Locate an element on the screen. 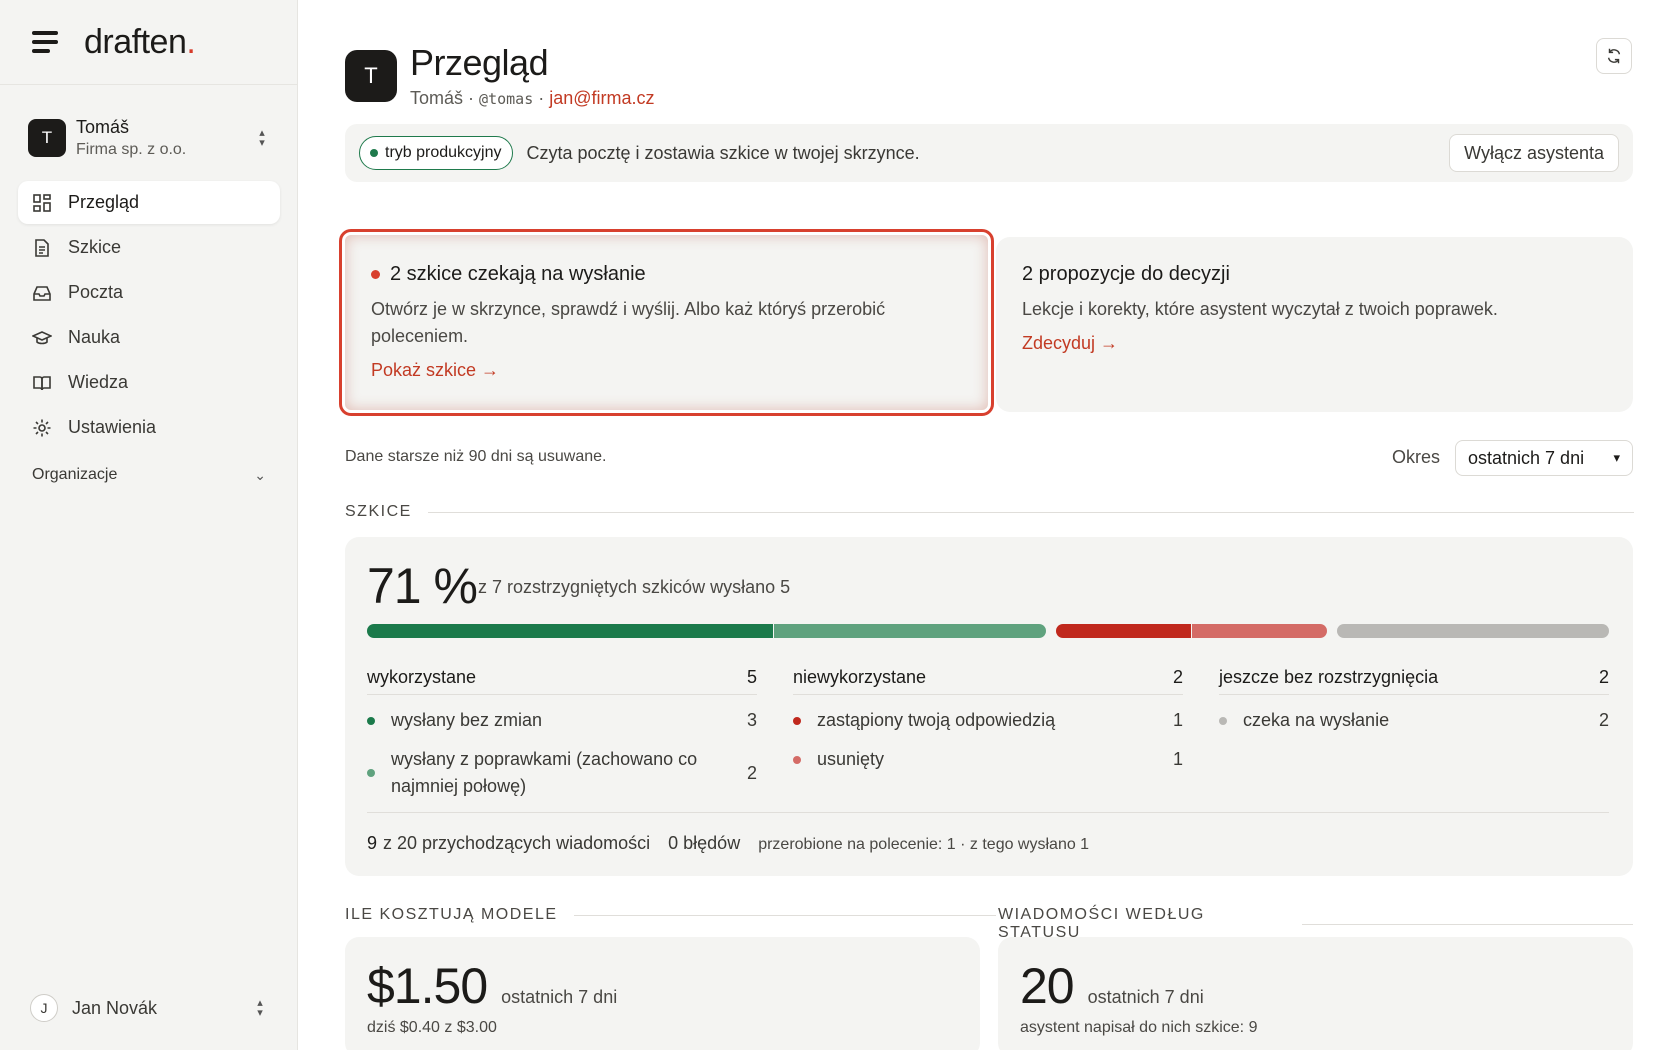 The height and width of the screenshot is (1050, 1680). refresh-icon is located at coordinates (1614, 56).